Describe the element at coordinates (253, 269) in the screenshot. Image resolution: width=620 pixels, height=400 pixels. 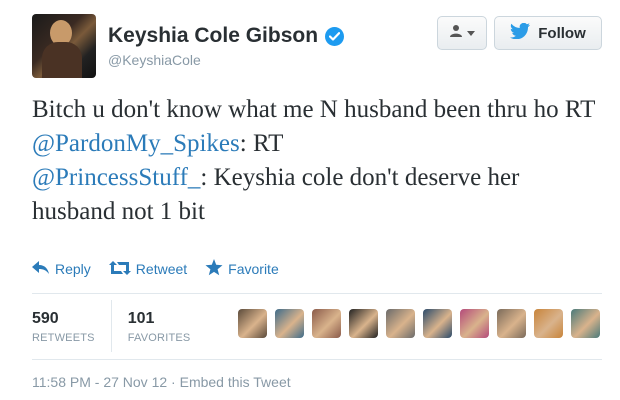
I see `favorite-label: Favorite` at that location.